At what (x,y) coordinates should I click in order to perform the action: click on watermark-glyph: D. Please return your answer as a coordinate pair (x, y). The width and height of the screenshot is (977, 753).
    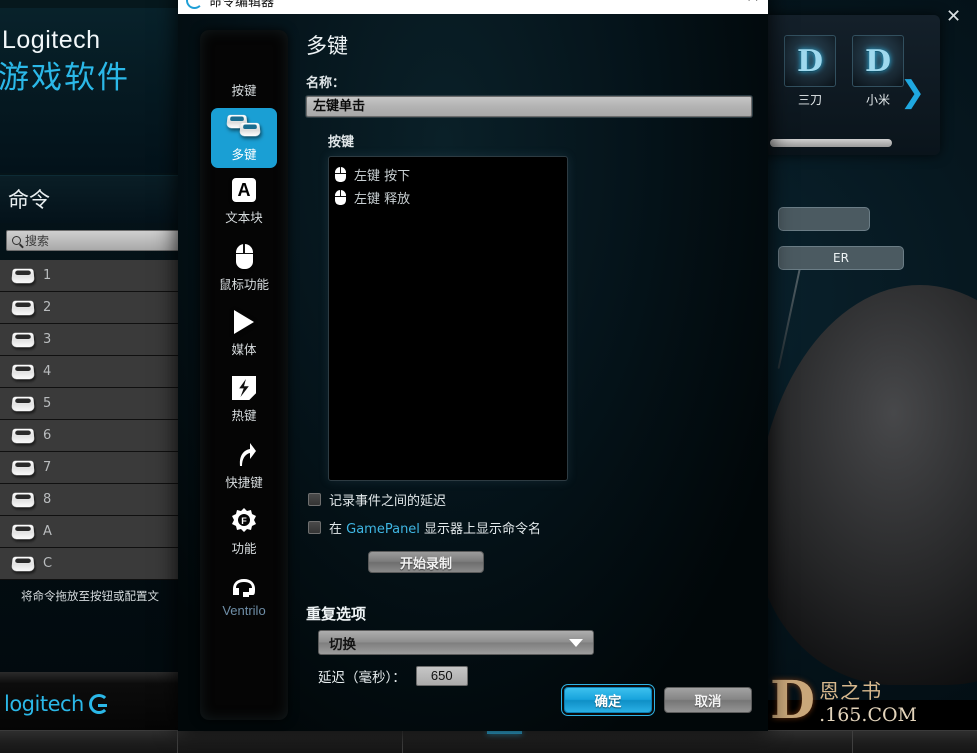
    Looking at the image, I should click on (793, 700).